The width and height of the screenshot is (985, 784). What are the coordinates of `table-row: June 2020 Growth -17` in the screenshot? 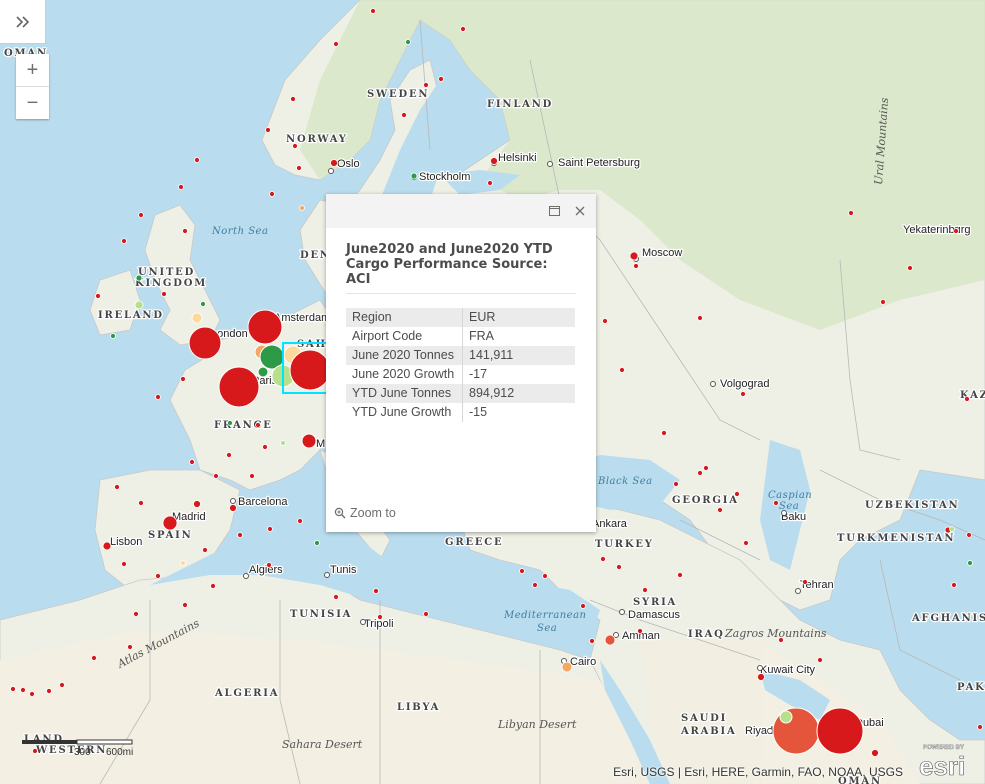 It's located at (460, 374).